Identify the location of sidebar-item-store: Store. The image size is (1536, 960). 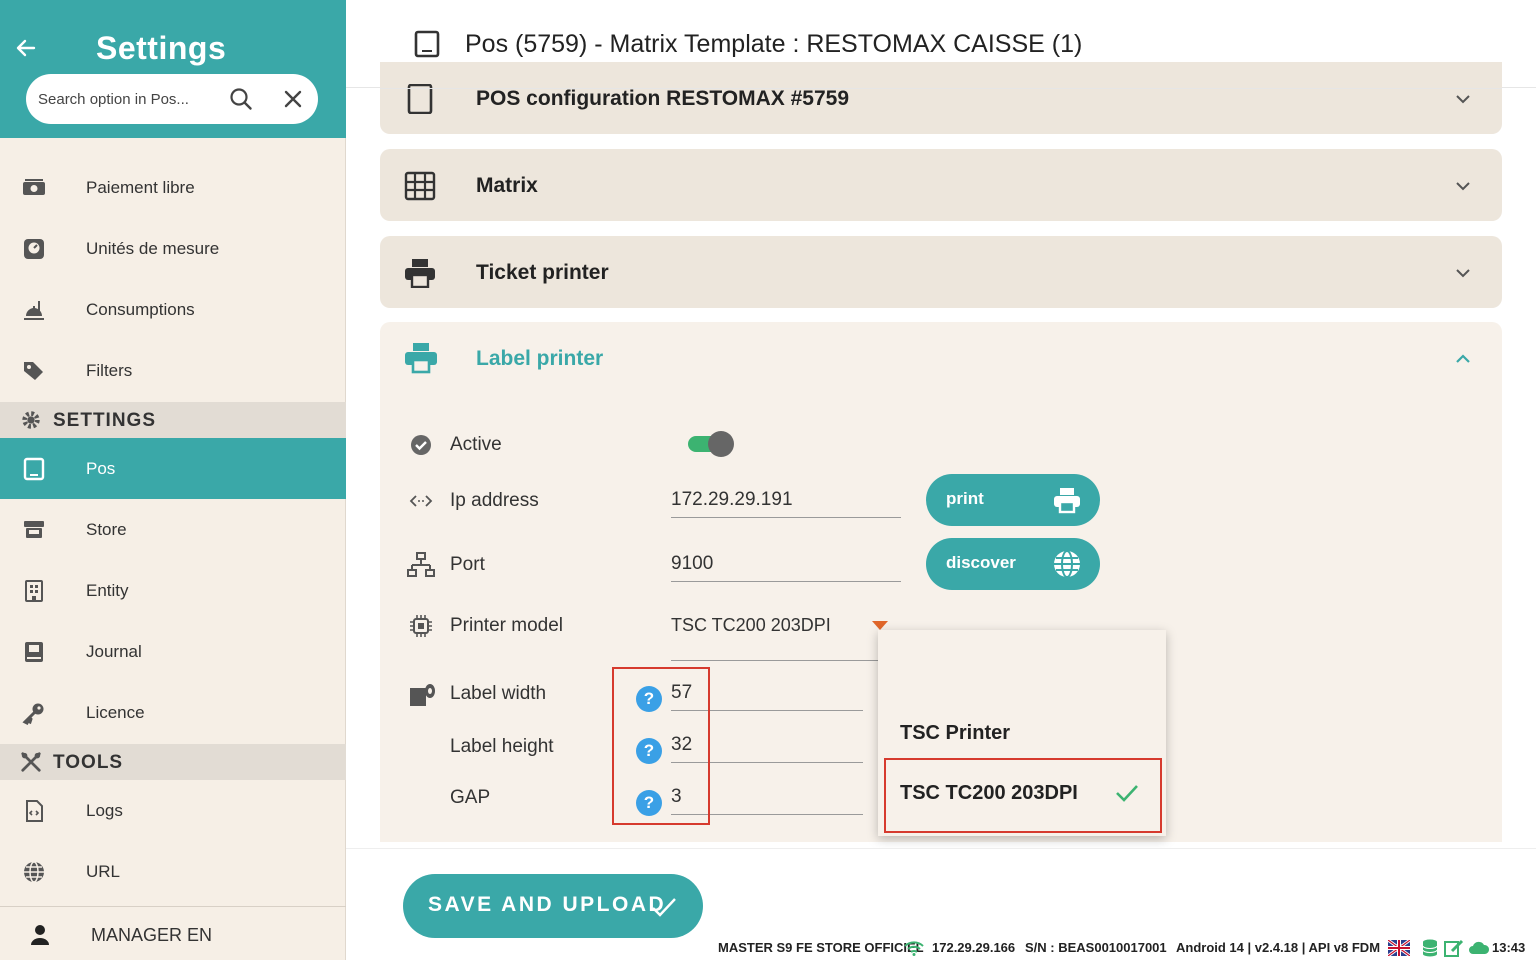
(173, 529).